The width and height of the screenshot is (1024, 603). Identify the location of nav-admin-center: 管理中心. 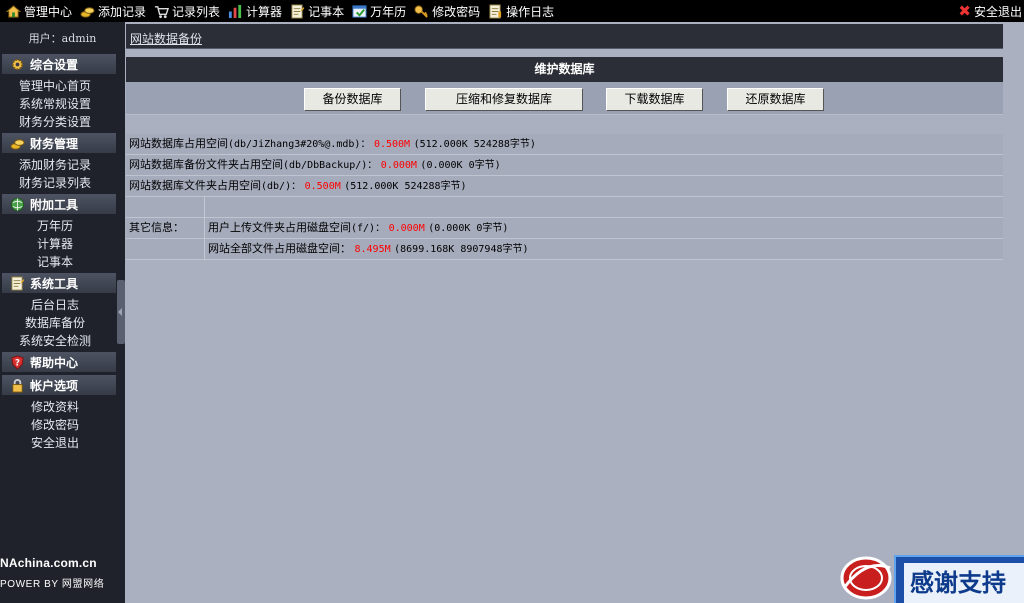
(37, 11).